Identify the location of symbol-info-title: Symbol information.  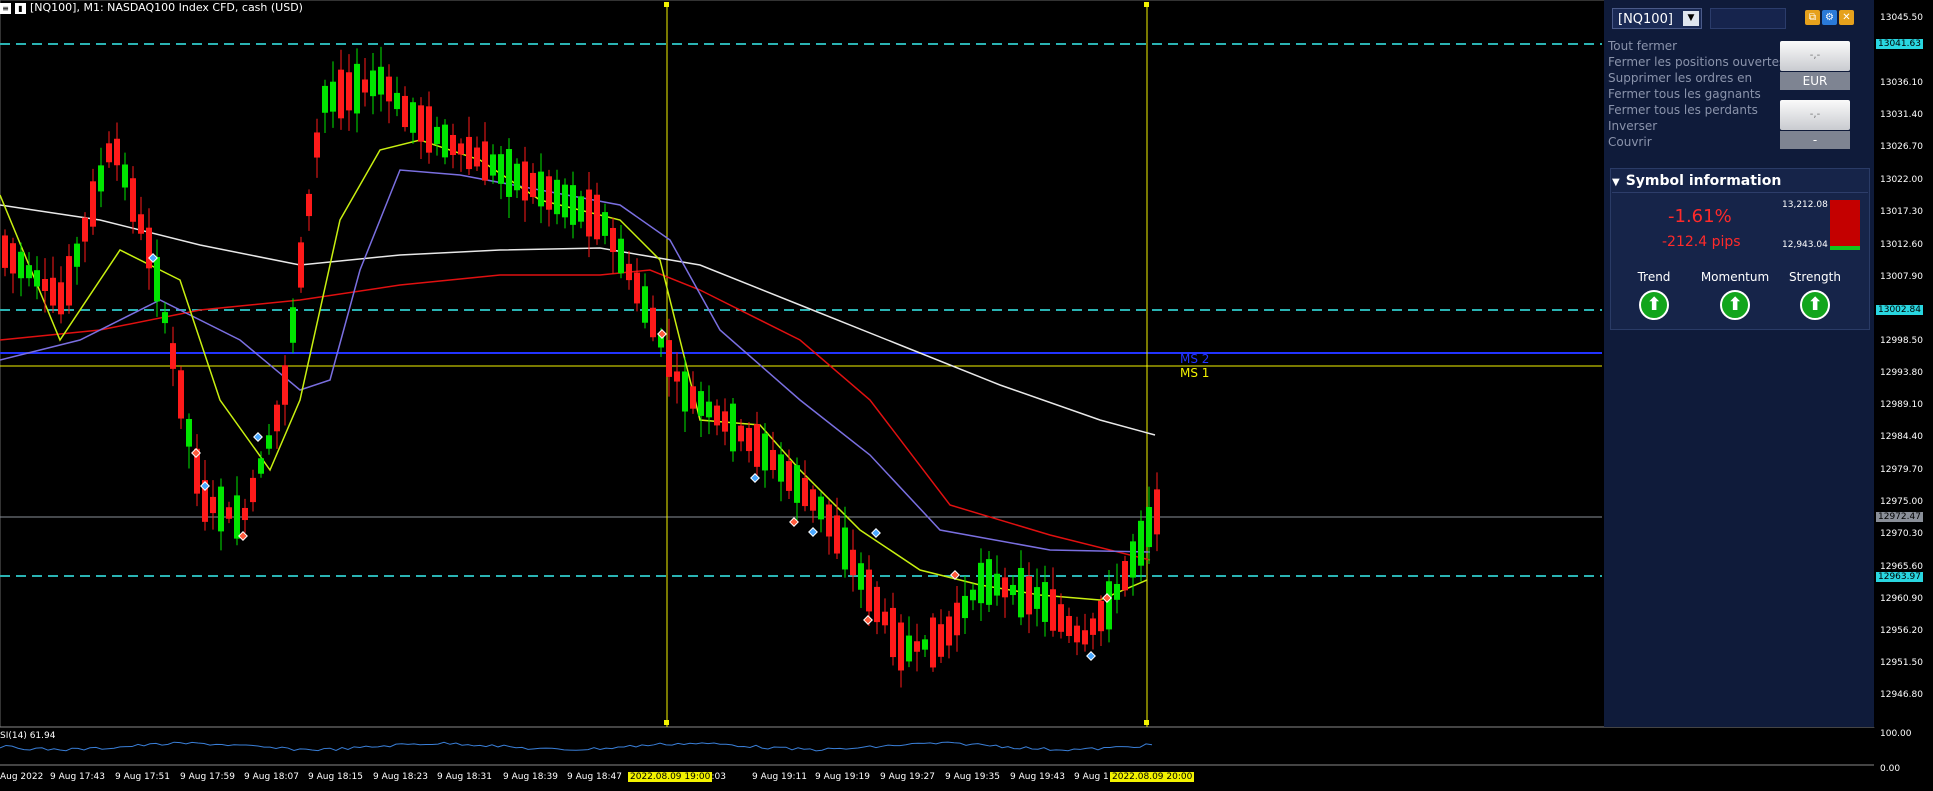
(1703, 181).